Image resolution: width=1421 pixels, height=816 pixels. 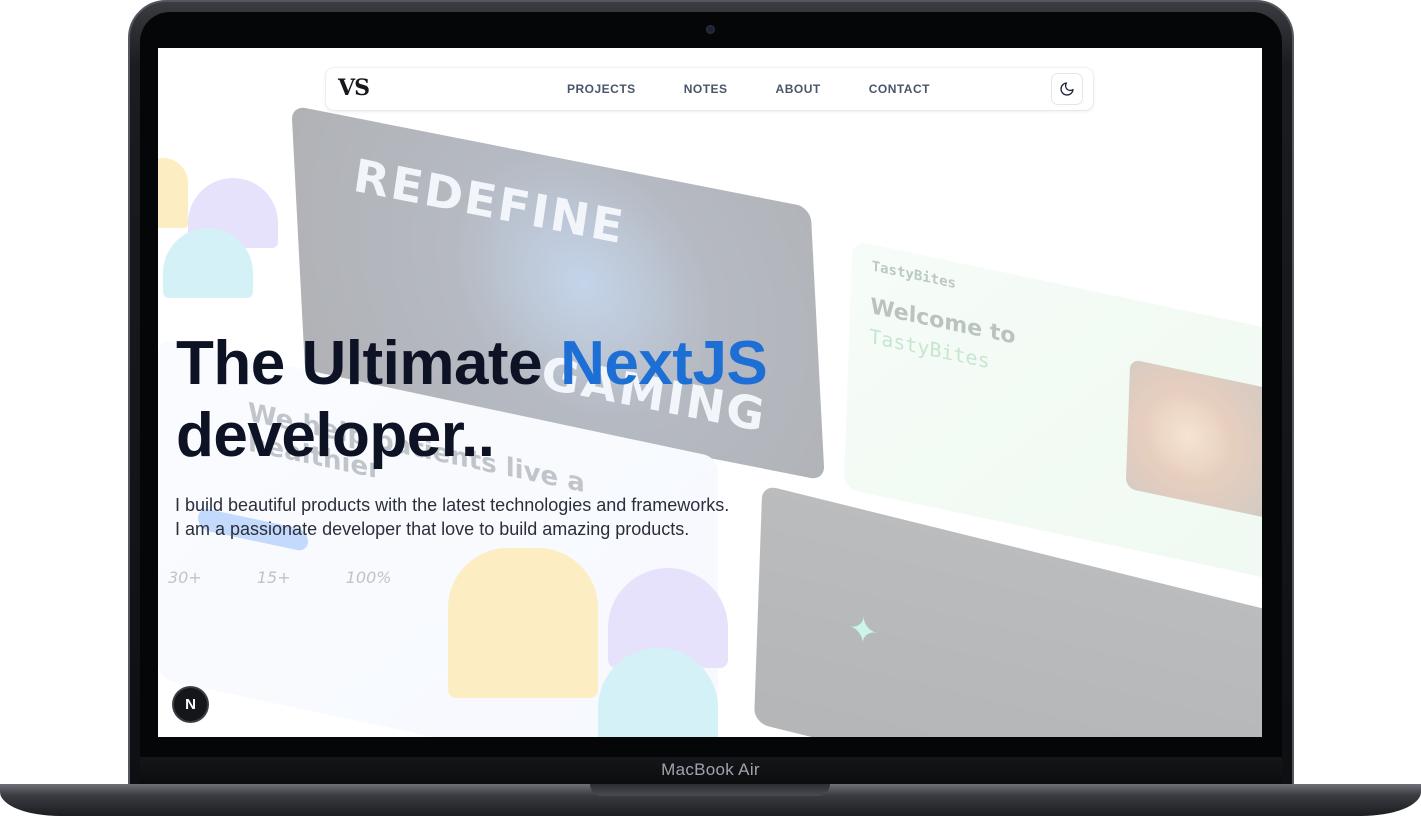 What do you see at coordinates (273, 577) in the screenshot?
I see `stat-value: 15+` at bounding box center [273, 577].